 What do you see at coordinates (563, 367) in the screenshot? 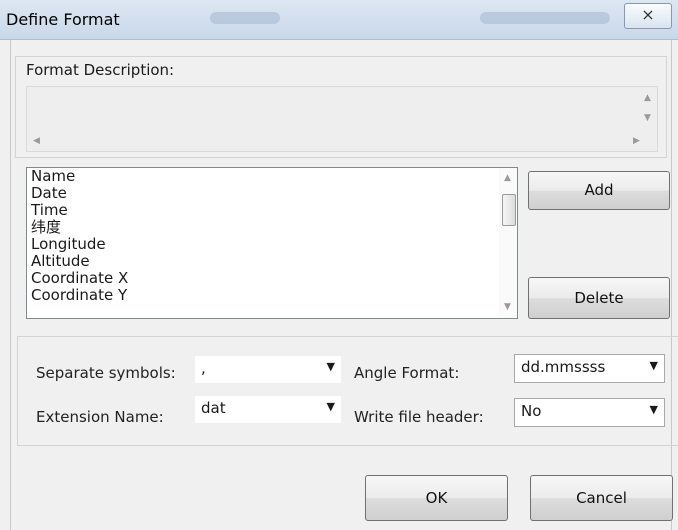
I see `angle-format-value: dd.mmssss` at bounding box center [563, 367].